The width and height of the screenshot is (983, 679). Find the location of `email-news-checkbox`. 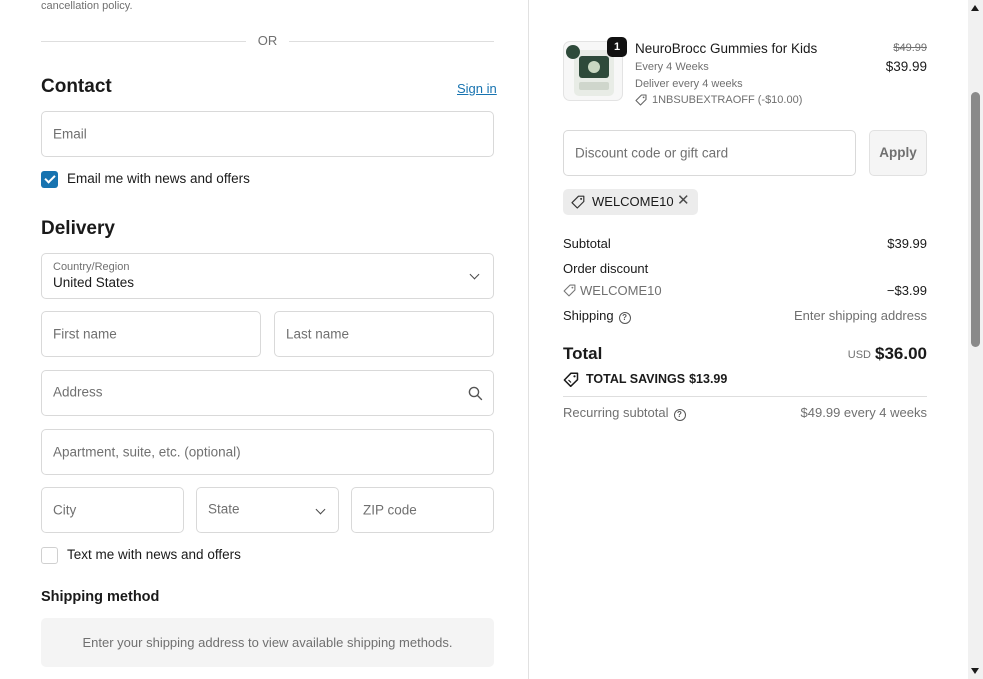

email-news-checkbox is located at coordinates (49, 179).